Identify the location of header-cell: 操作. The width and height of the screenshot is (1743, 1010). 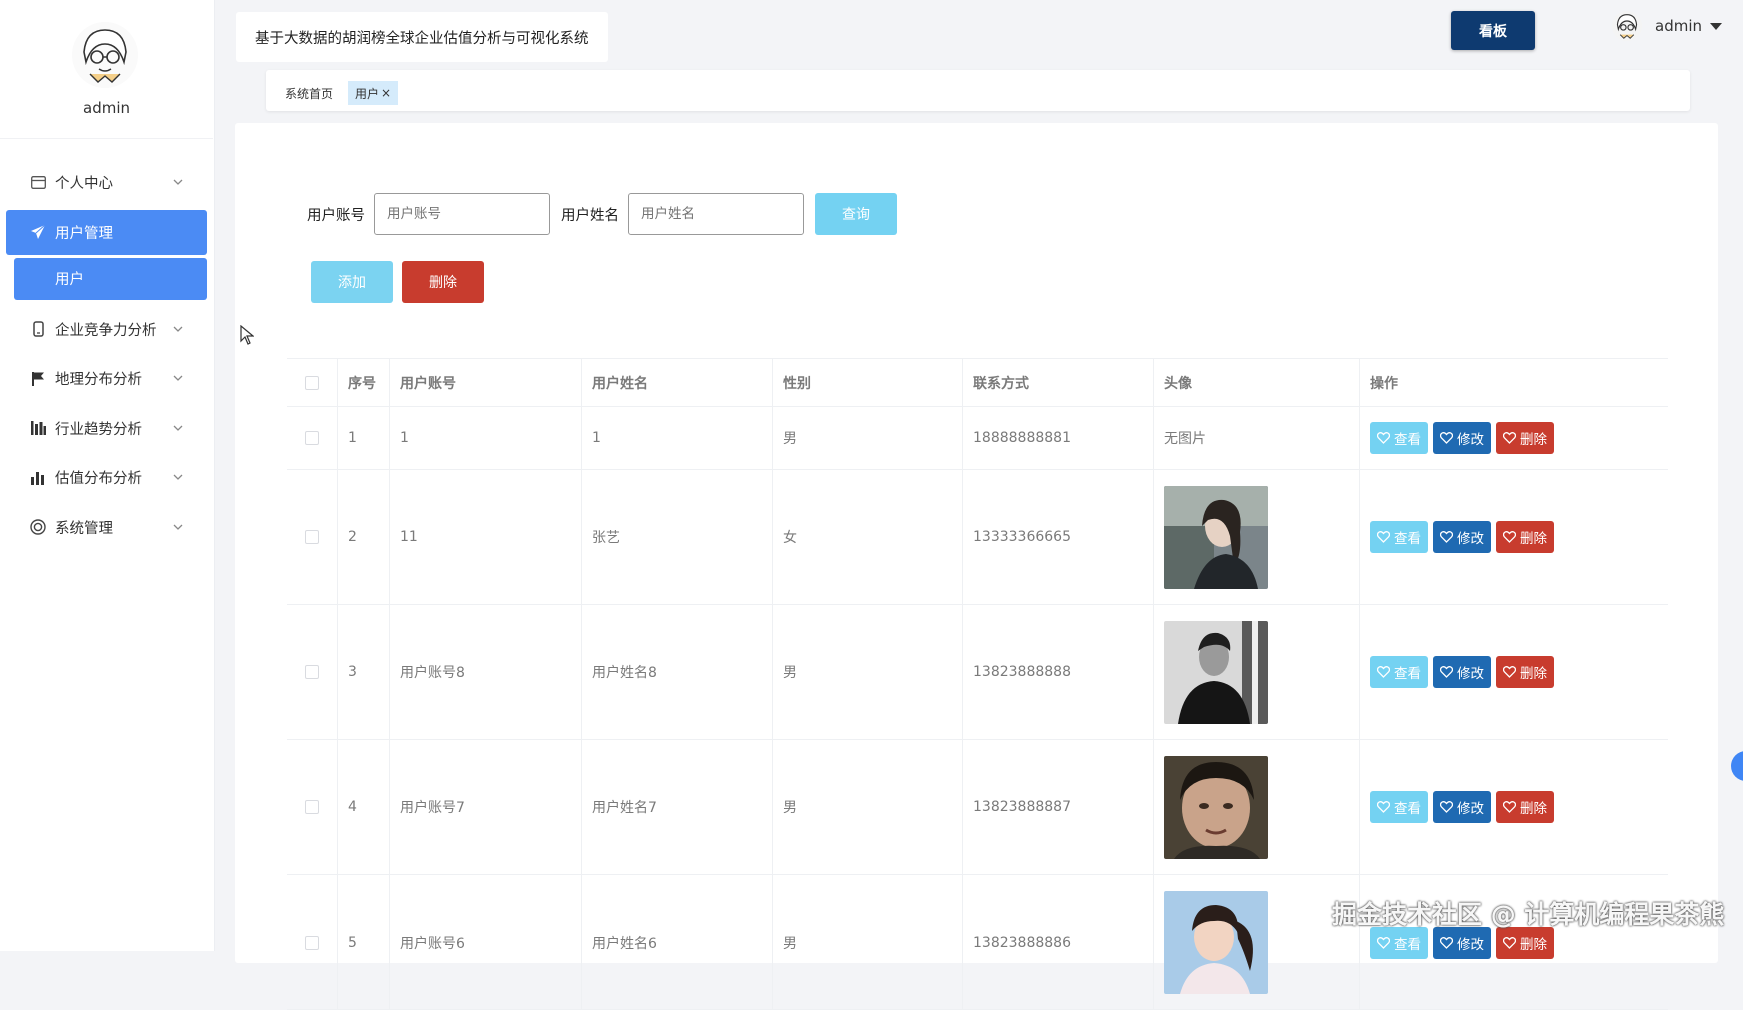
(1384, 383).